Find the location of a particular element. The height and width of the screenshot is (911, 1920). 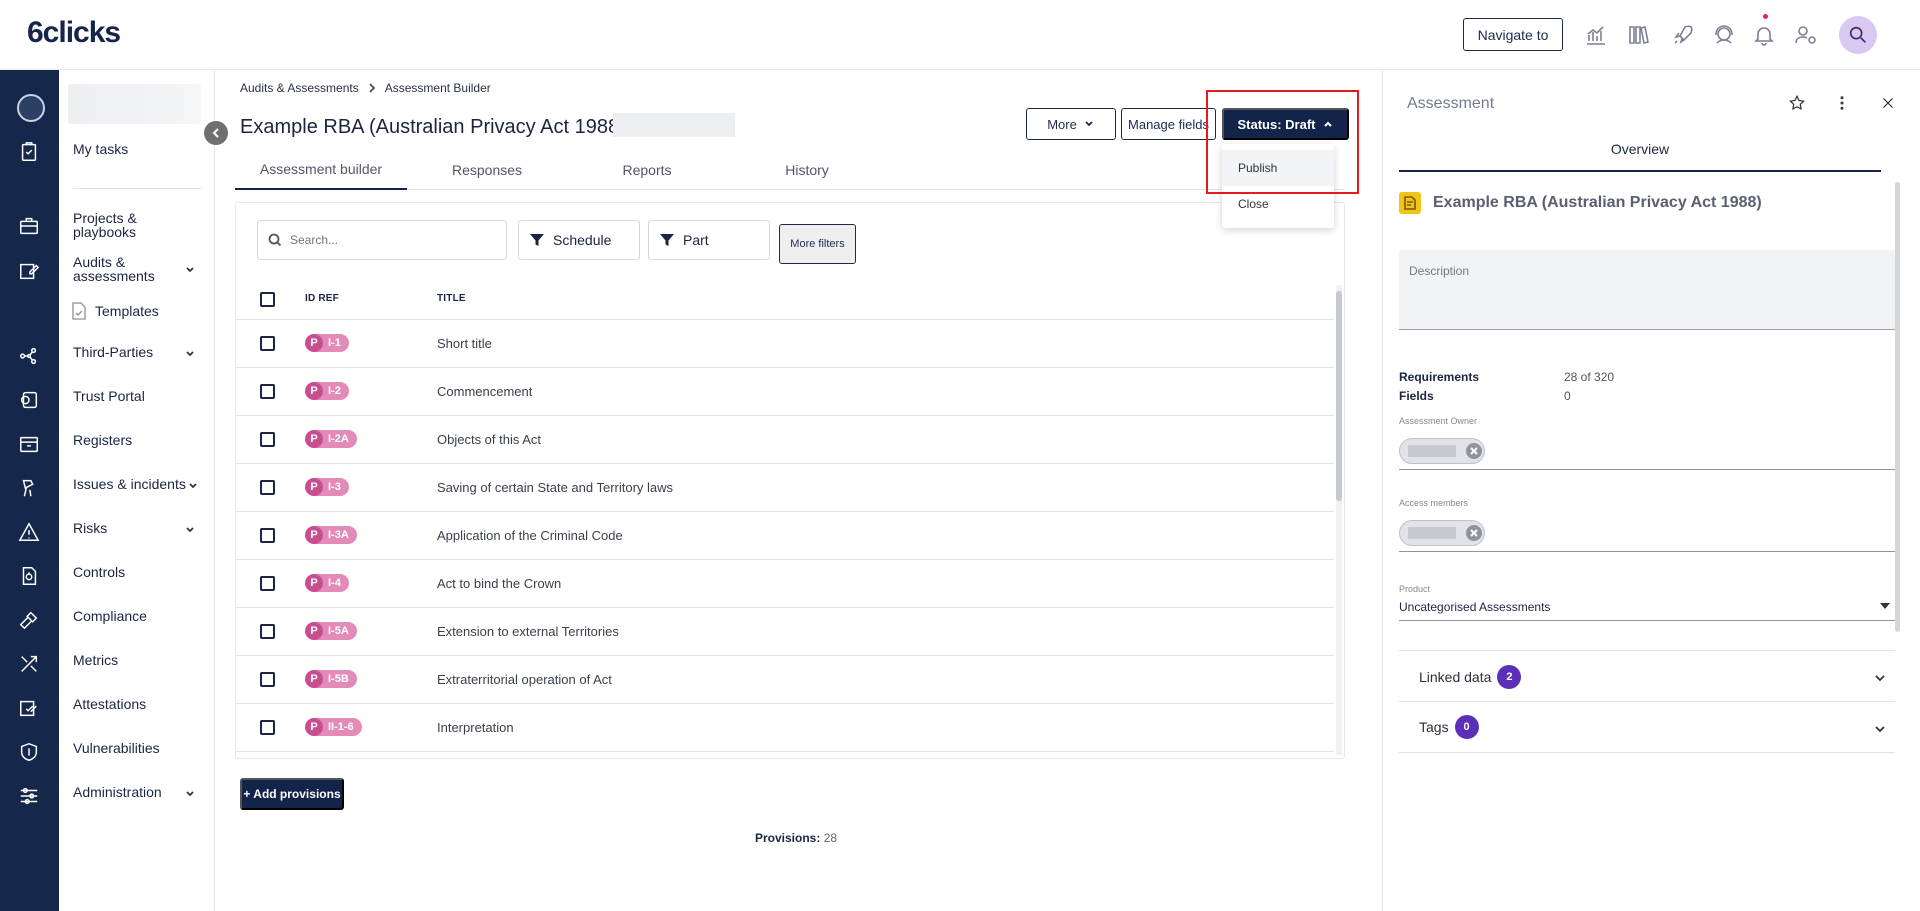

row-title: Application of the Criminal Code is located at coordinates (530, 535).